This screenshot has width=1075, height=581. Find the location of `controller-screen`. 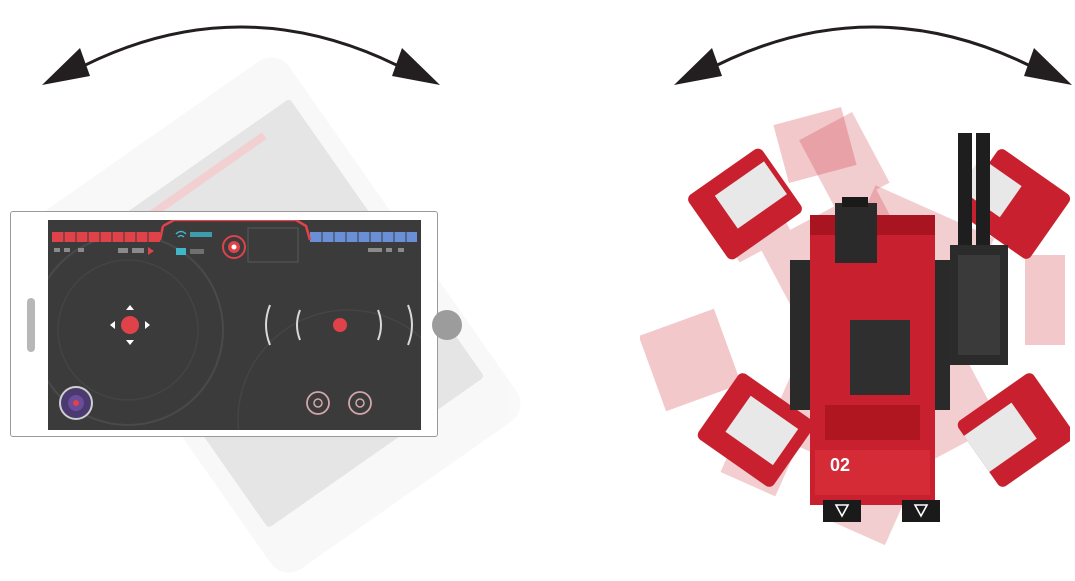

controller-screen is located at coordinates (234, 325).